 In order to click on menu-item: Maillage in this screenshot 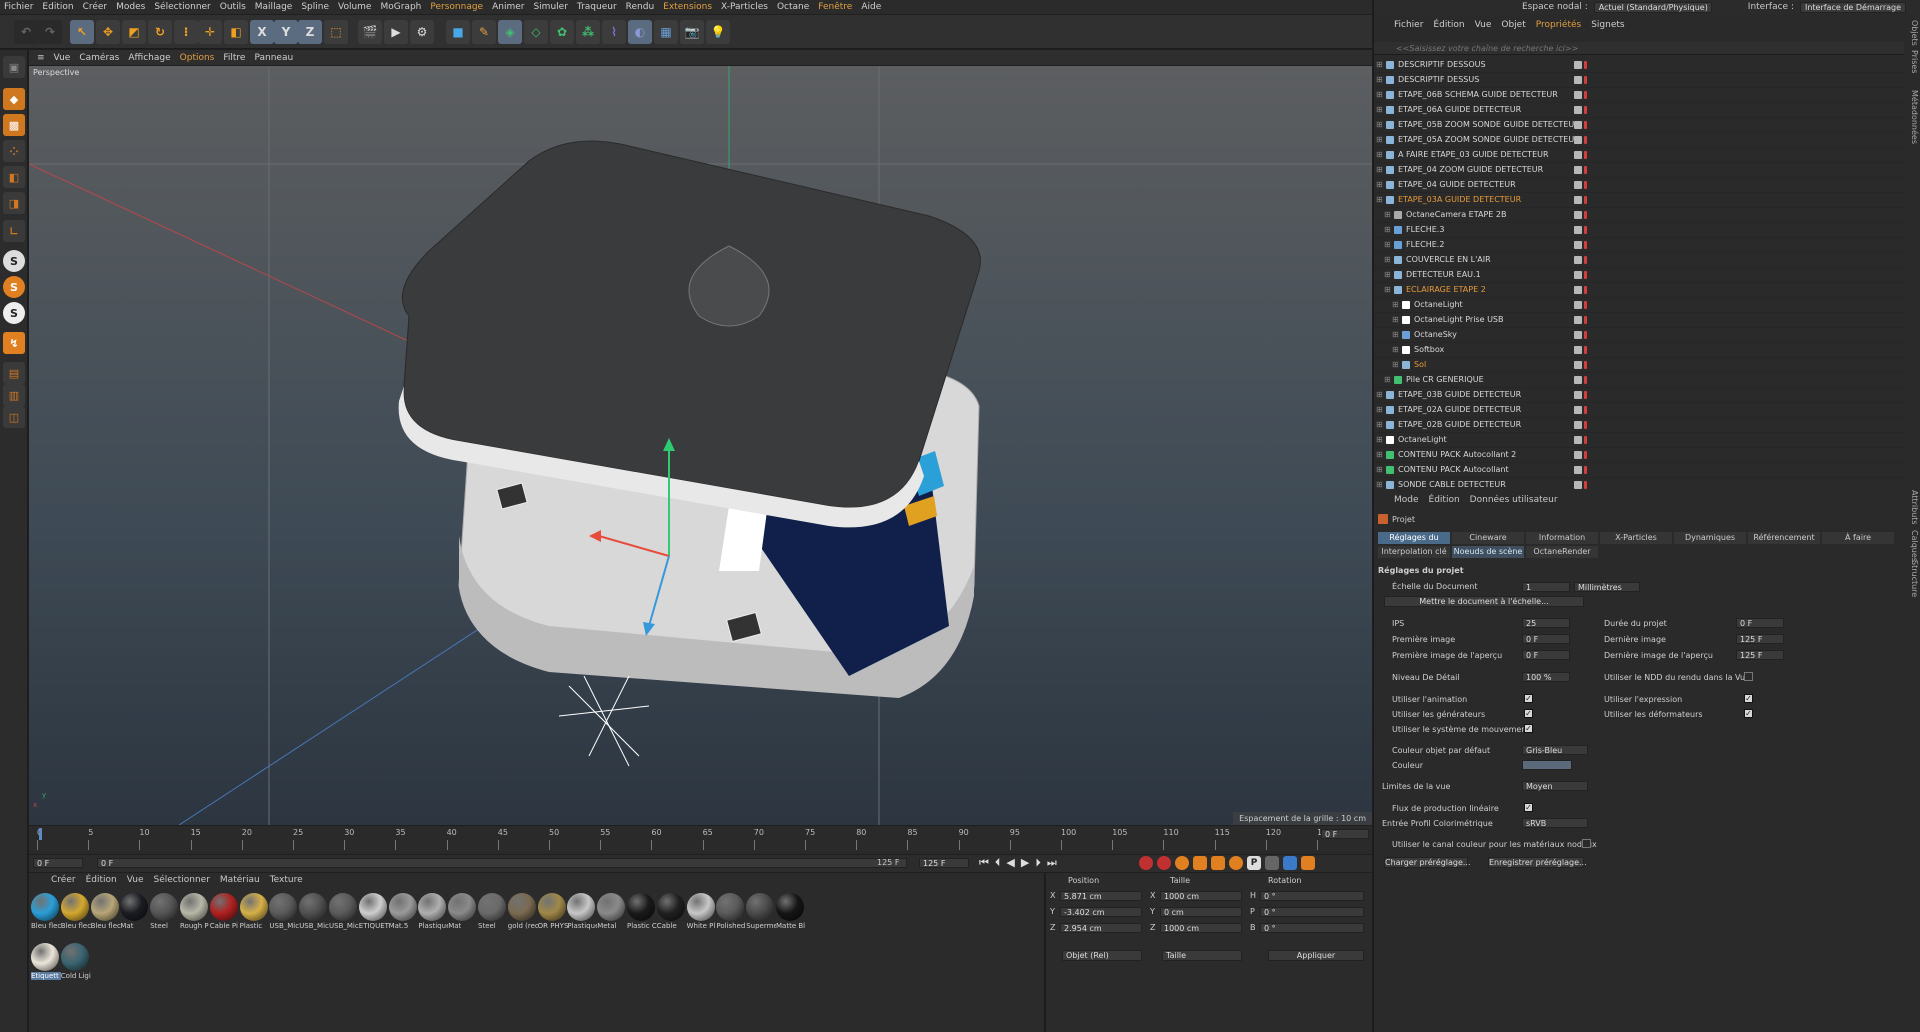, I will do `click(274, 7)`.